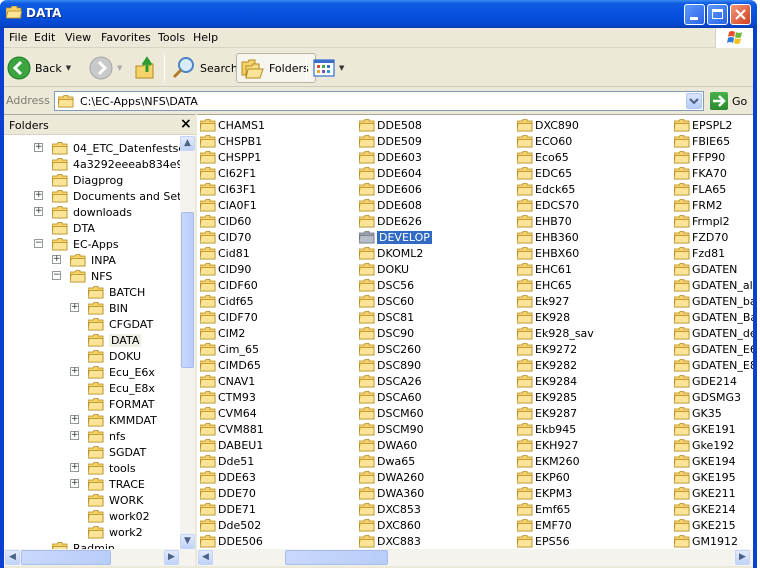  I want to click on folder-item: CID90, so click(225, 269).